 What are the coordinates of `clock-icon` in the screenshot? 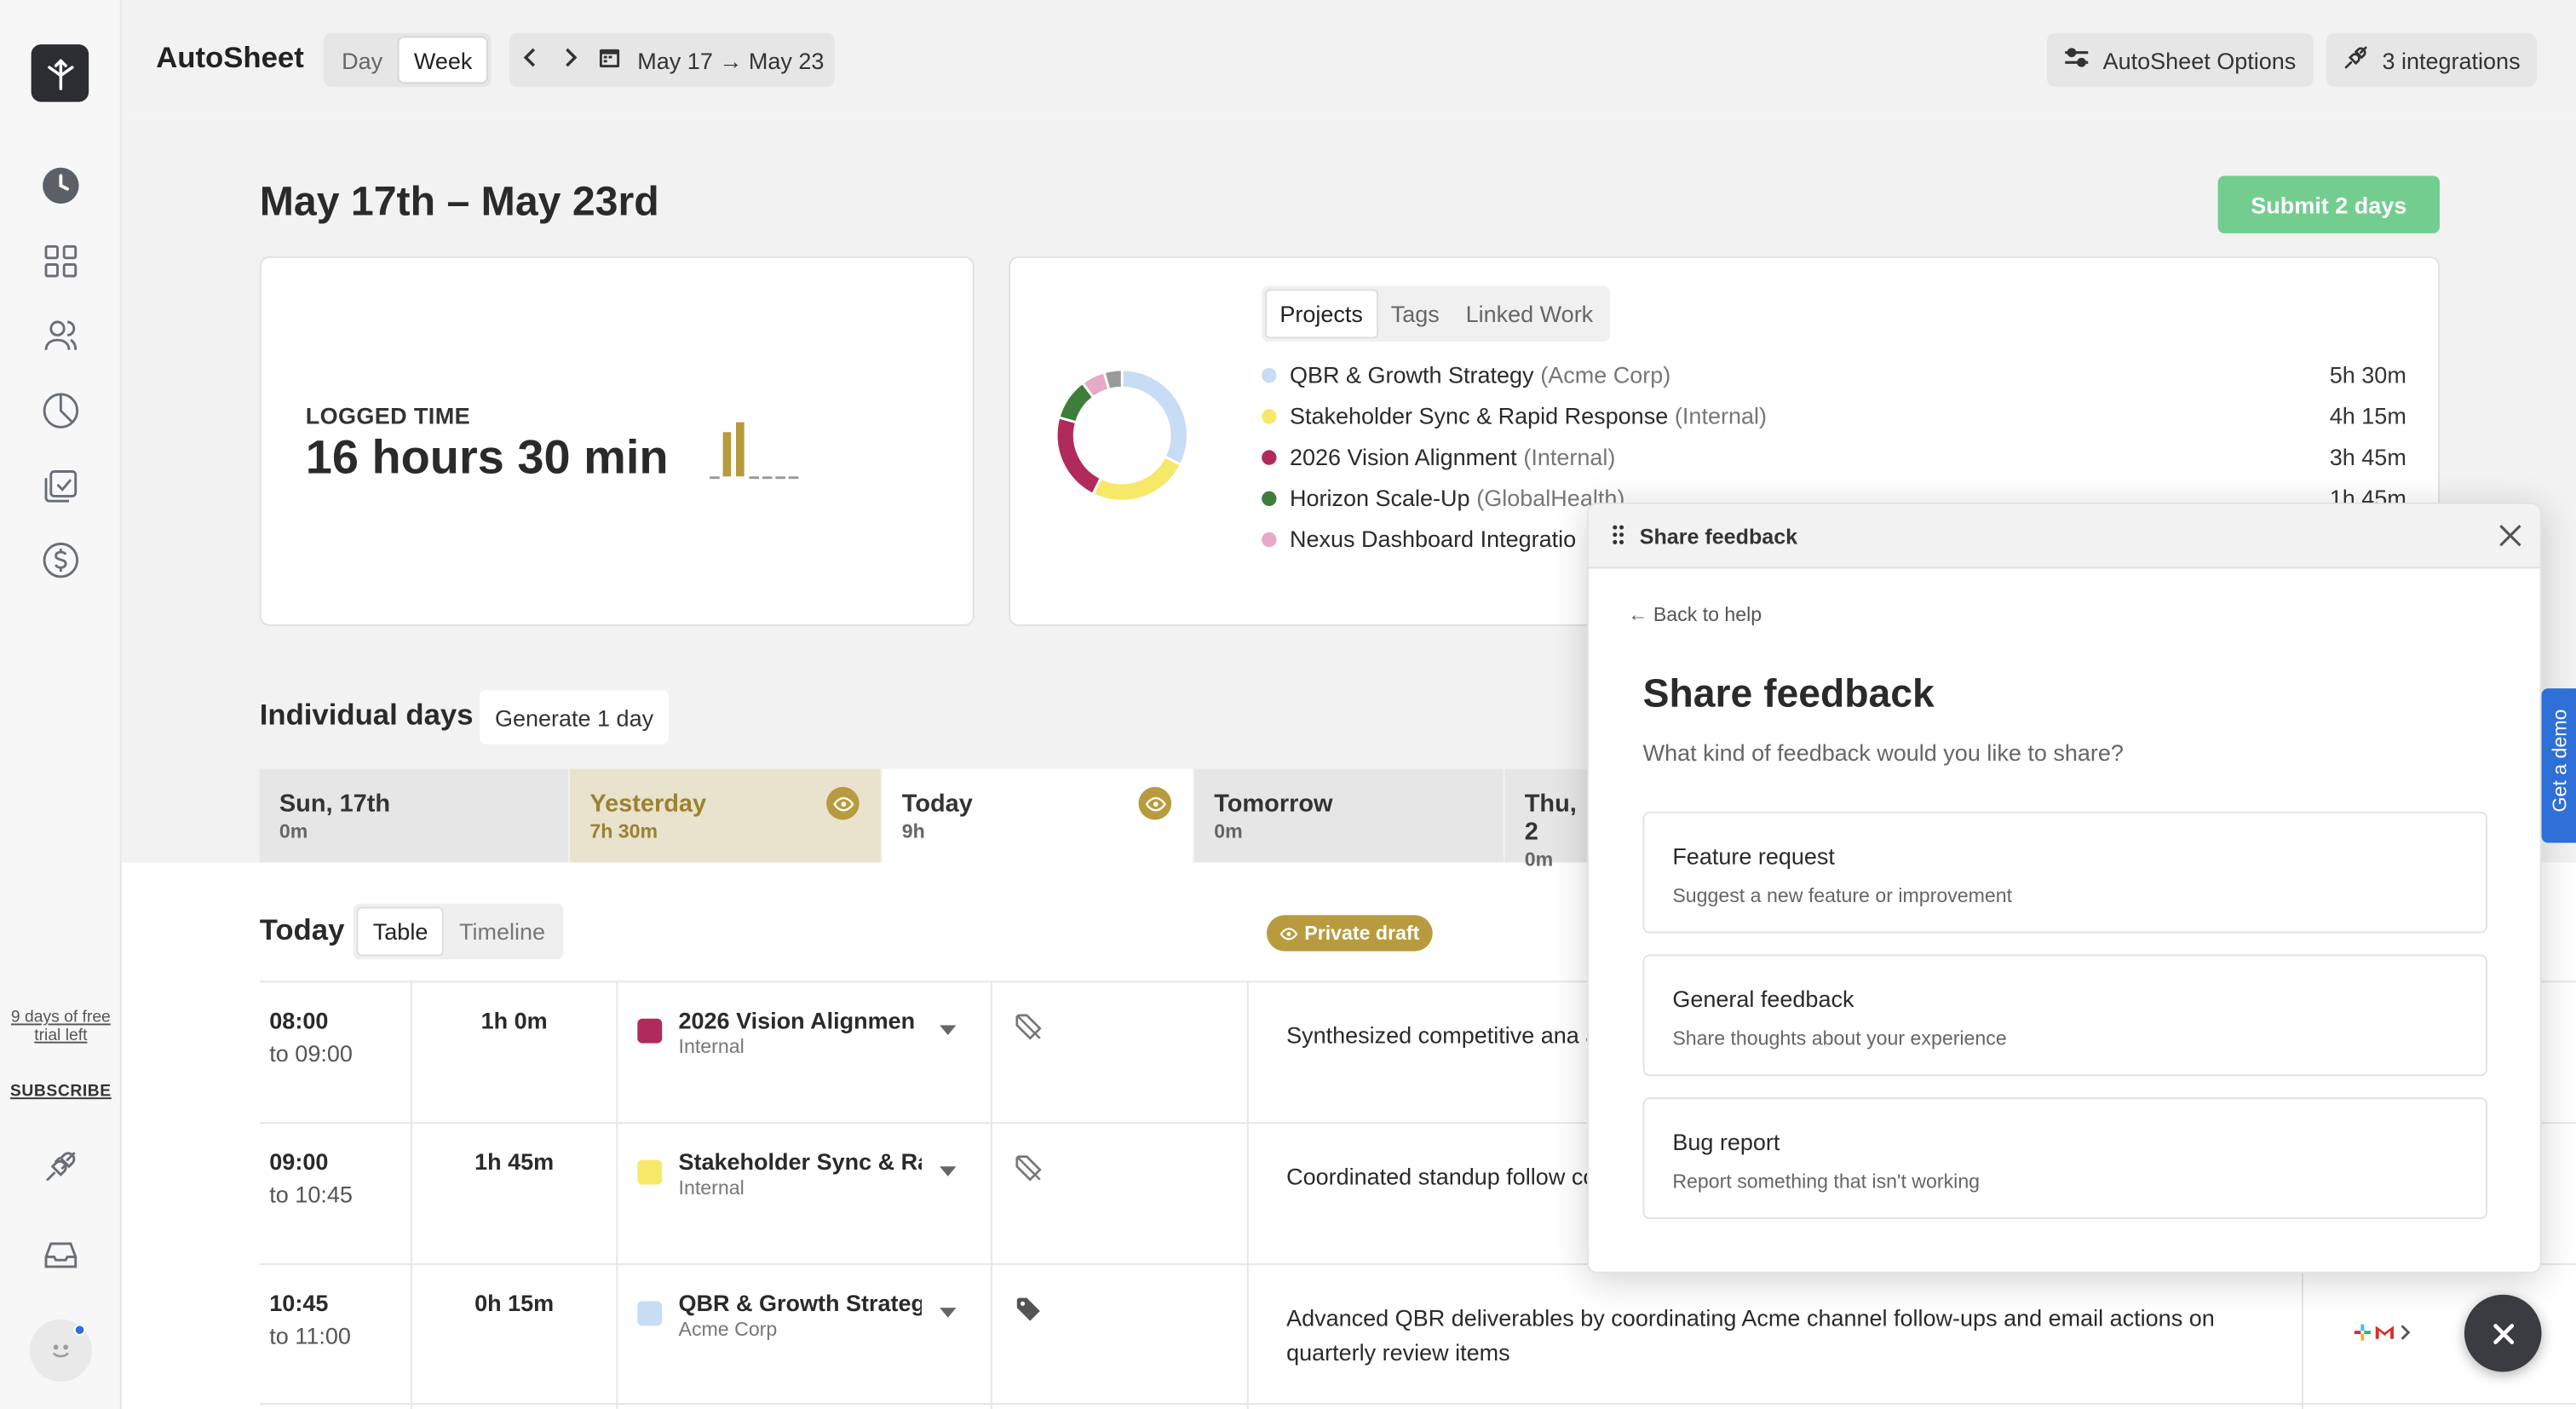 It's located at (61, 185).